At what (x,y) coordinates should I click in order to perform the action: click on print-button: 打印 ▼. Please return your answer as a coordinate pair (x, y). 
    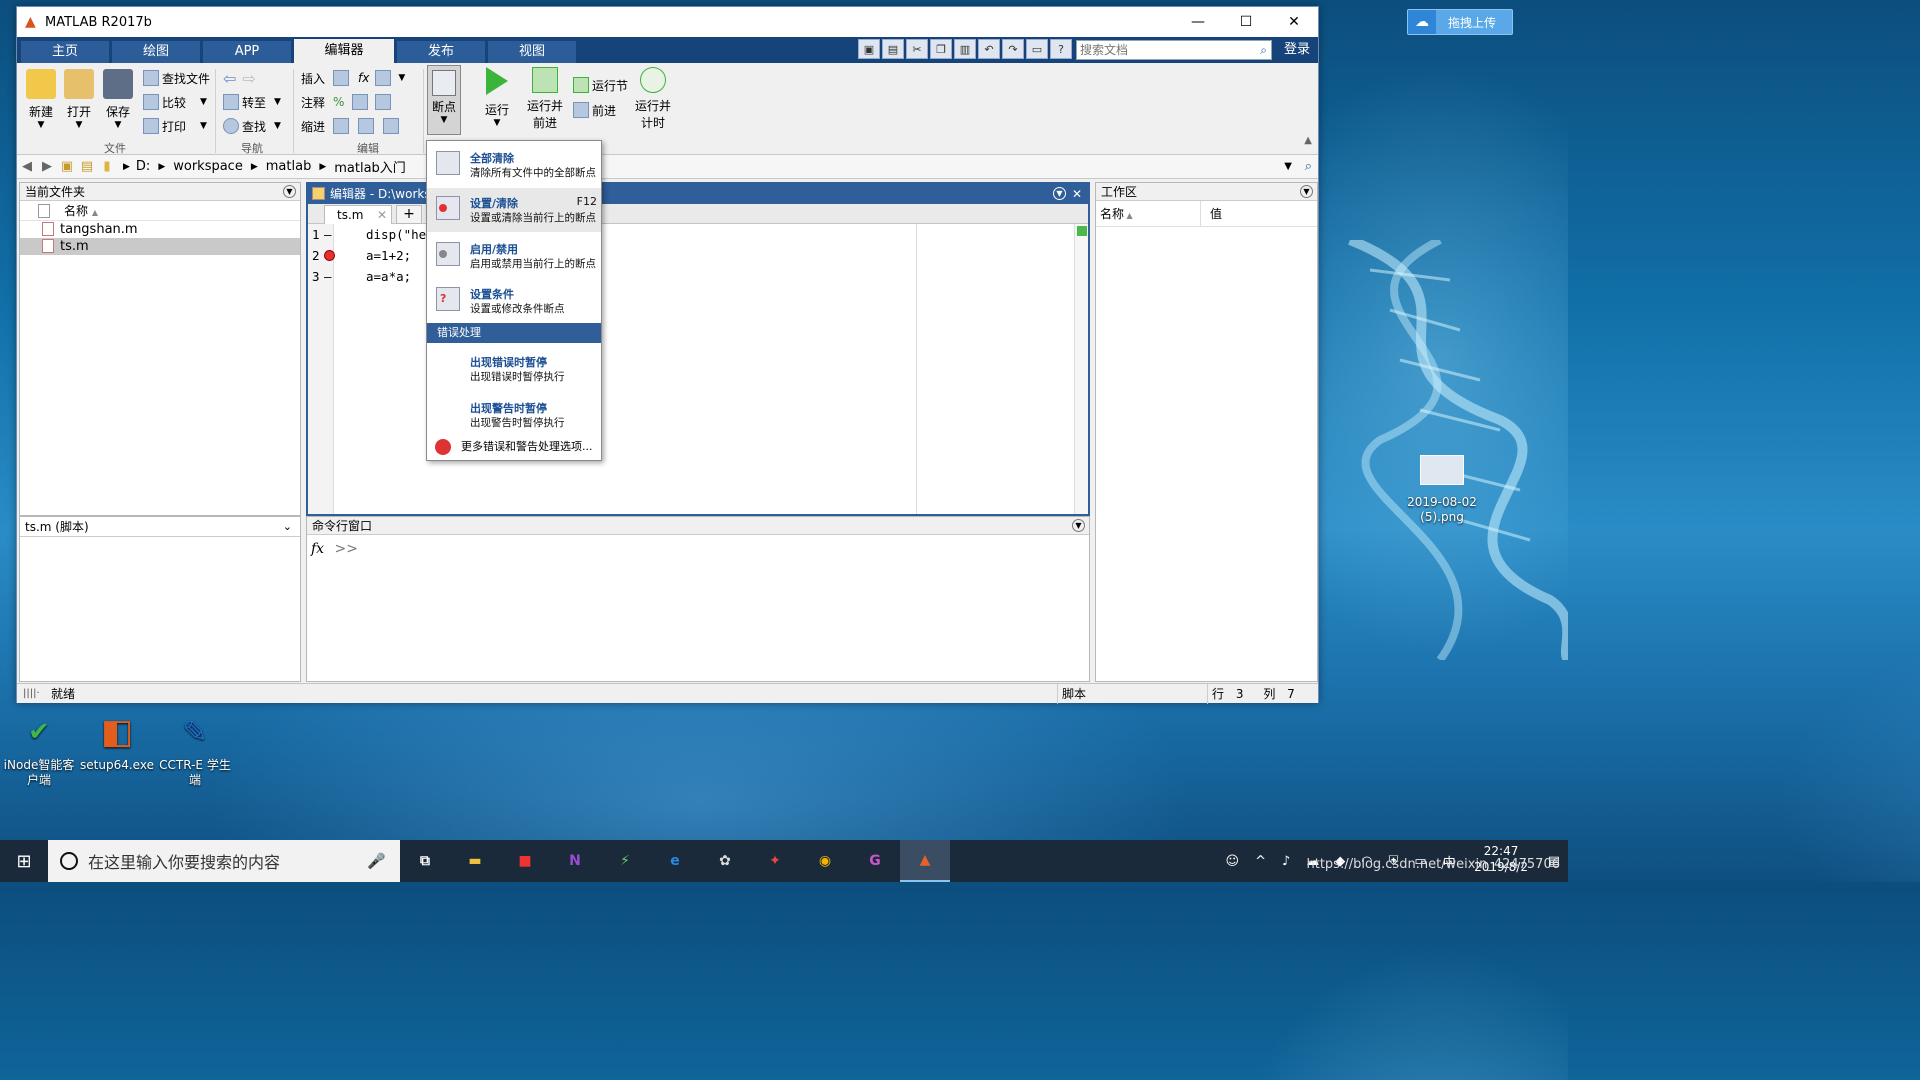
    Looking at the image, I should click on (175, 126).